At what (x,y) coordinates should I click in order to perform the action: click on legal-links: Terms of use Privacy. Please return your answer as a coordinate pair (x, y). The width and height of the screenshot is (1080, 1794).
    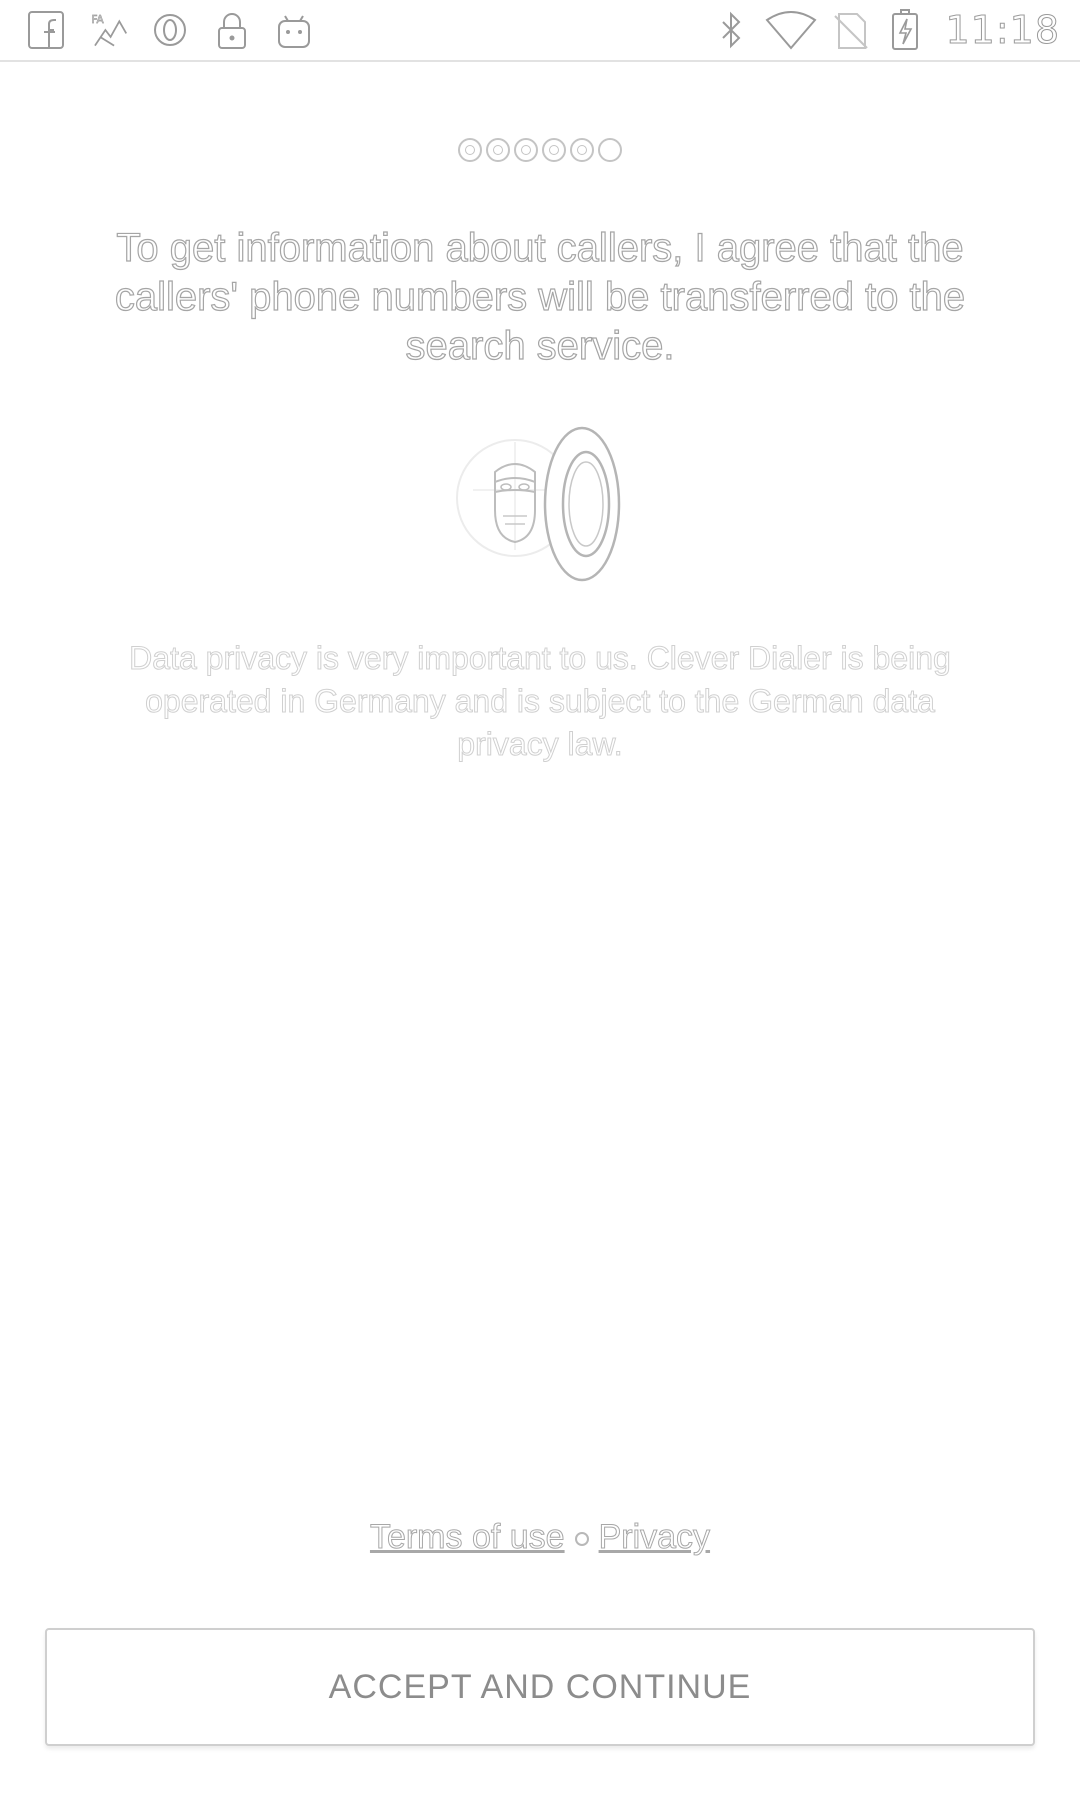
    Looking at the image, I should click on (540, 1537).